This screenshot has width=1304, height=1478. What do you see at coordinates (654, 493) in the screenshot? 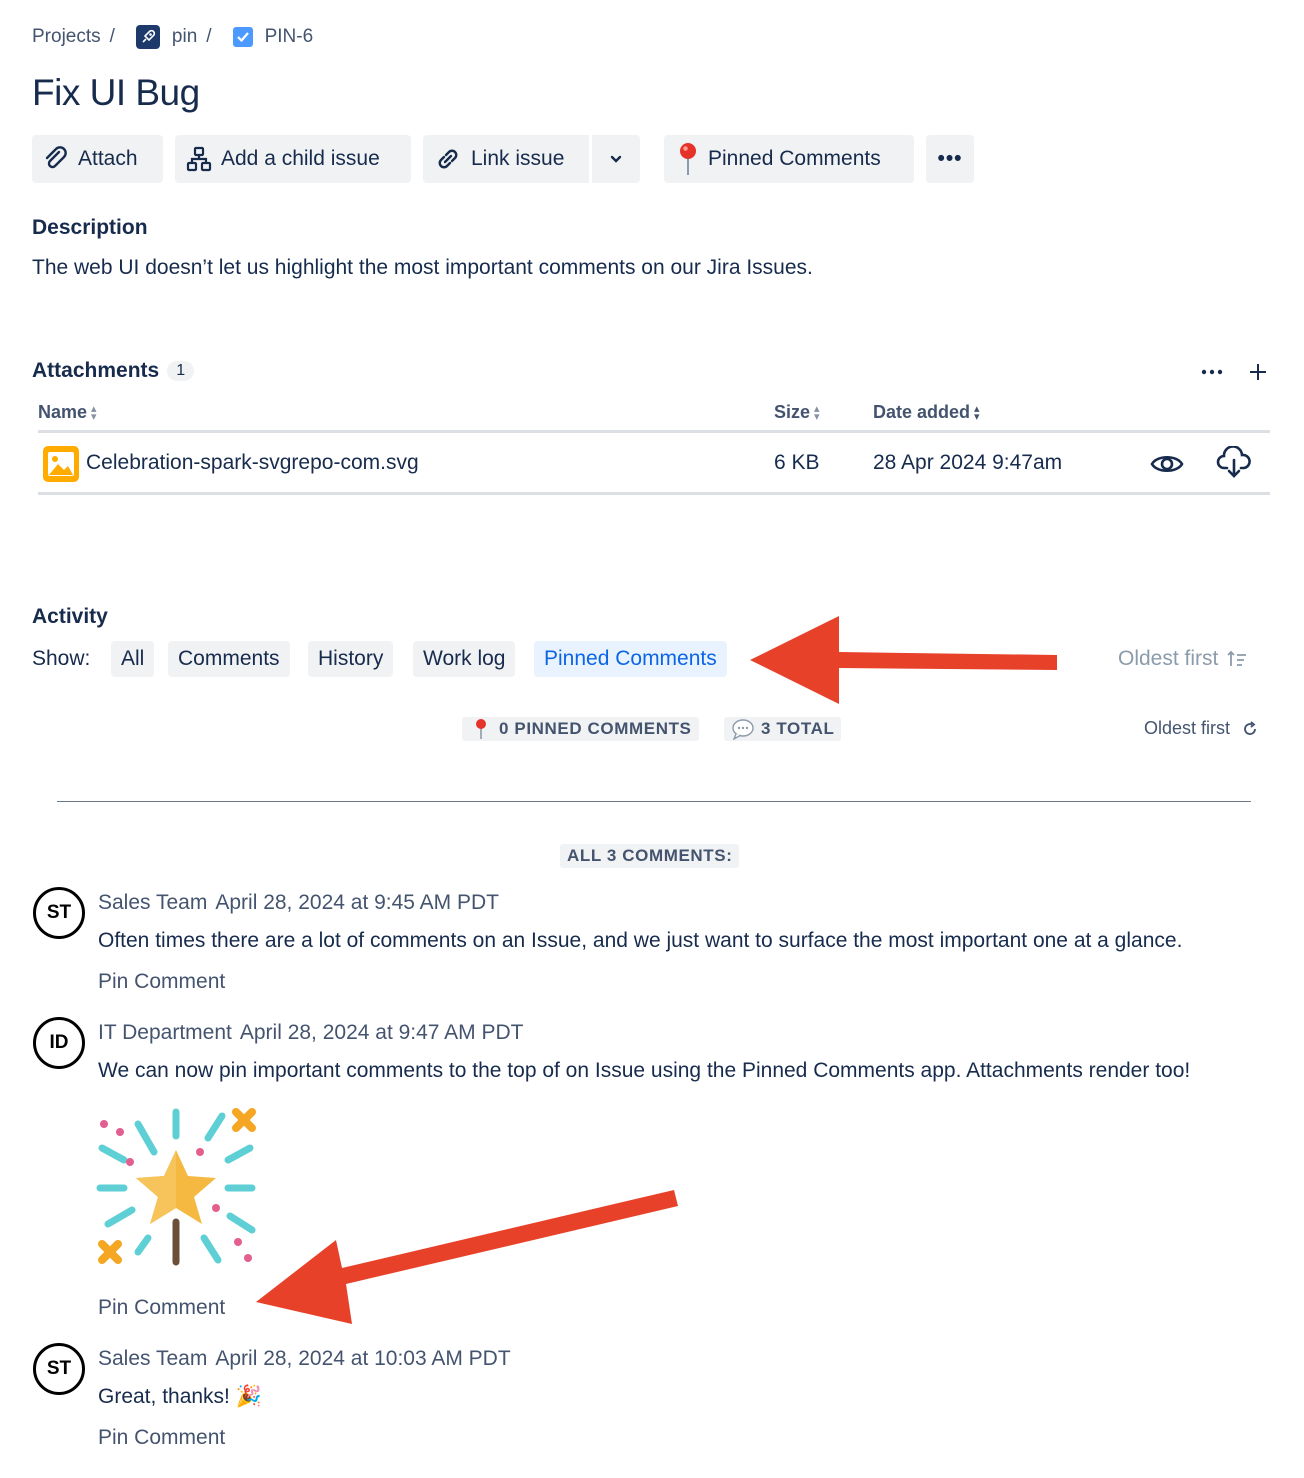
I see `table-row-divider` at bounding box center [654, 493].